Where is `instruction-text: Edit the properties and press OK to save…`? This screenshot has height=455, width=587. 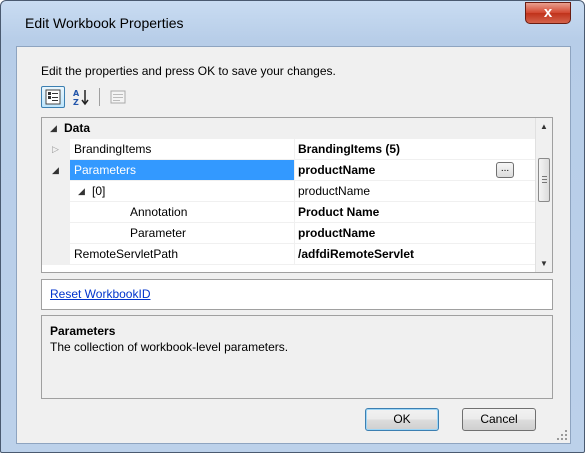
instruction-text: Edit the properties and press OK to save… is located at coordinates (188, 71).